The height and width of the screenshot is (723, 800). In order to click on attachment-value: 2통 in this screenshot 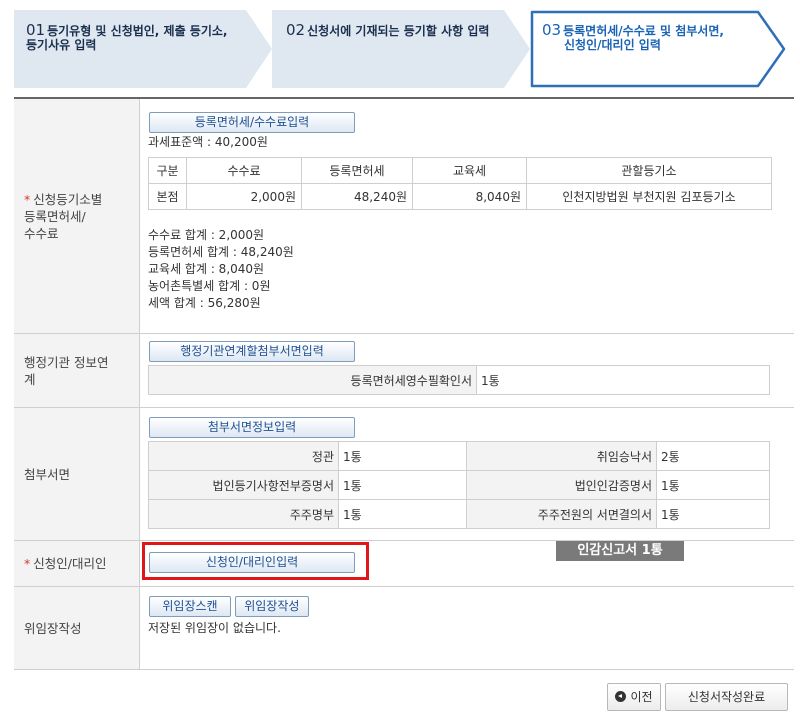, I will do `click(713, 456)`.